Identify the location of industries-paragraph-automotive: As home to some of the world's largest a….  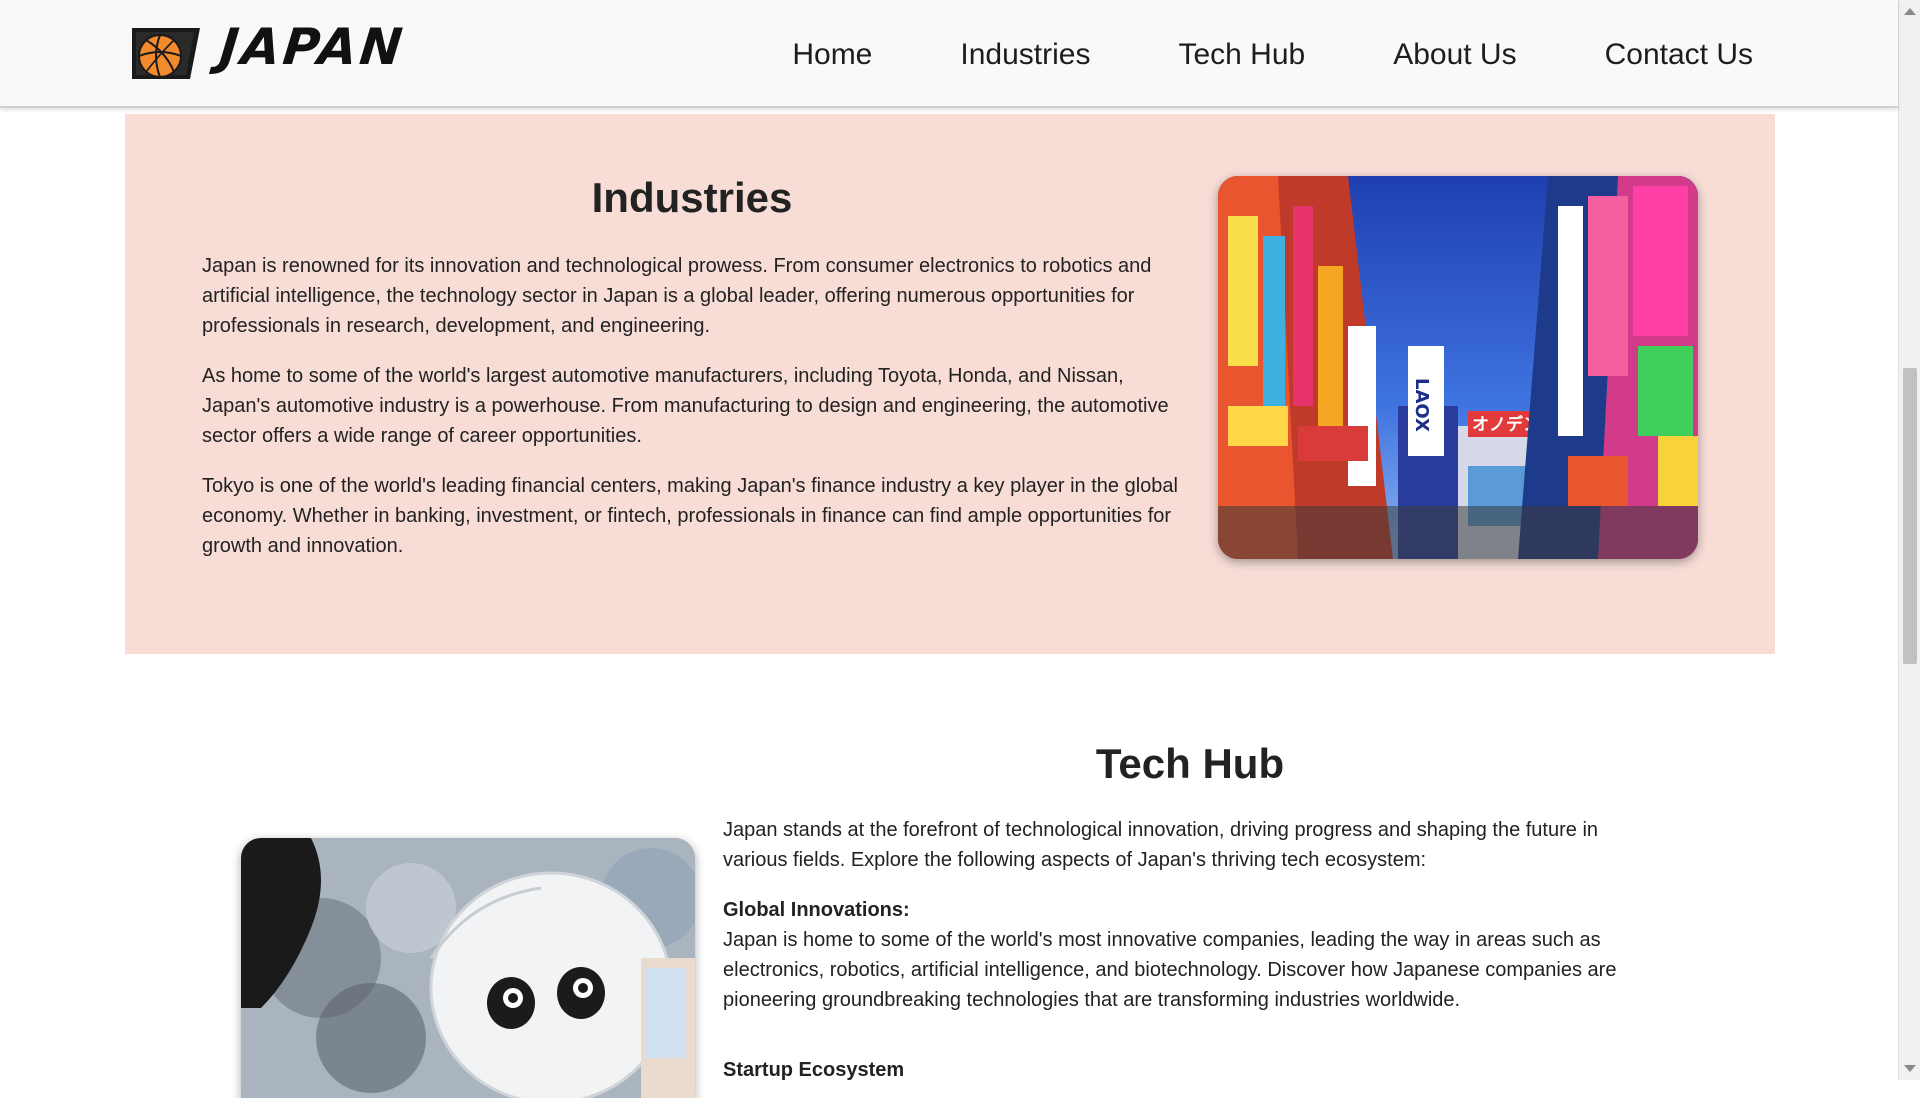
(685, 406).